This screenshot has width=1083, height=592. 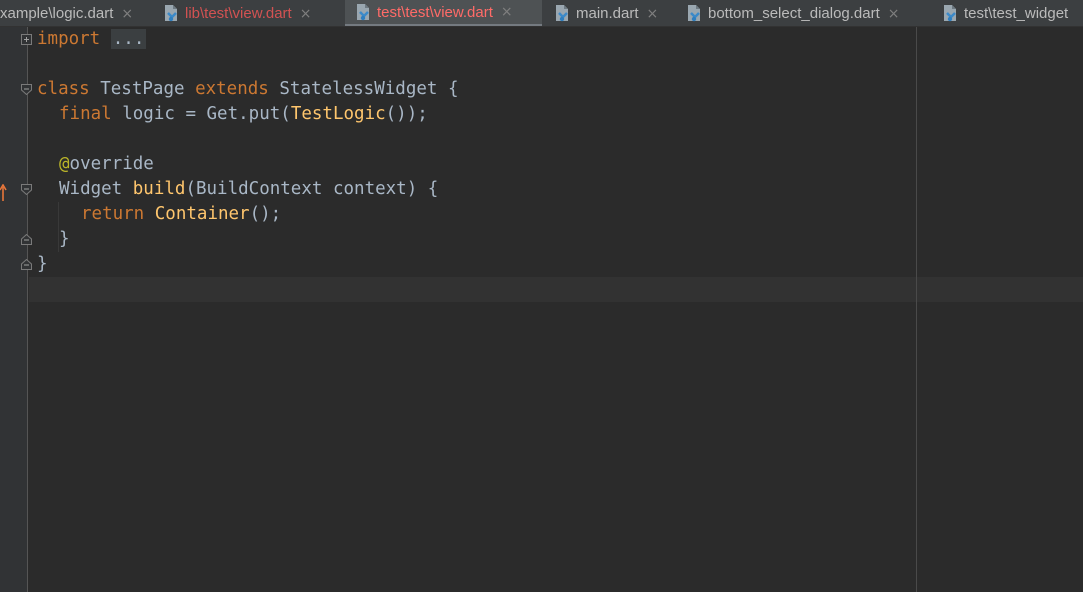 I want to click on tab-label: bottom_select_dialog.dart, so click(x=794, y=13).